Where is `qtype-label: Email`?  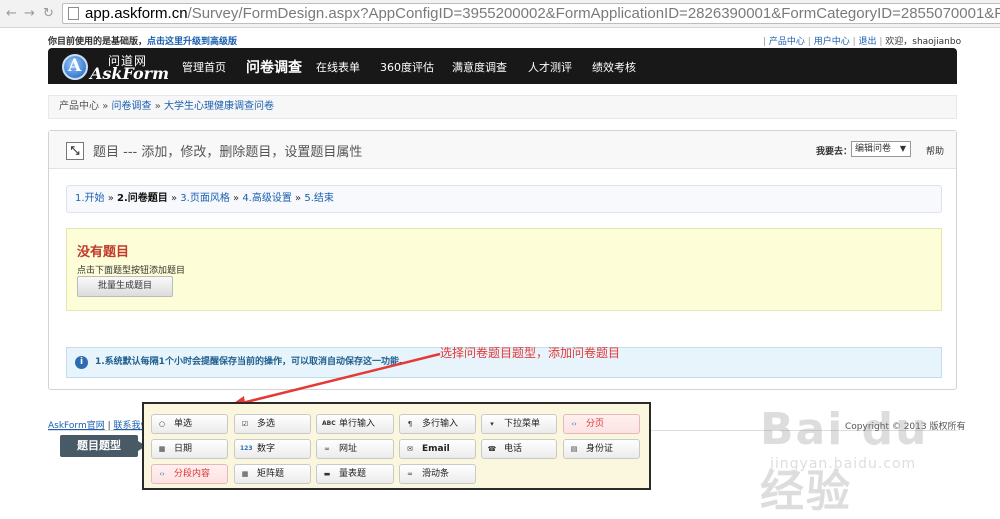 qtype-label: Email is located at coordinates (436, 449).